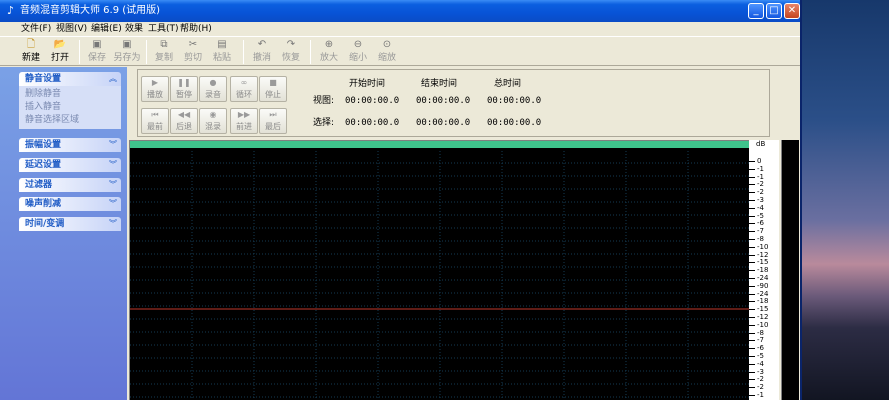 This screenshot has height=400, width=889. What do you see at coordinates (400, 11) in the screenshot?
I see `title-bar: ♪ 音频混音剪辑大师 6.9 (试用版) _ □ ✕` at bounding box center [400, 11].